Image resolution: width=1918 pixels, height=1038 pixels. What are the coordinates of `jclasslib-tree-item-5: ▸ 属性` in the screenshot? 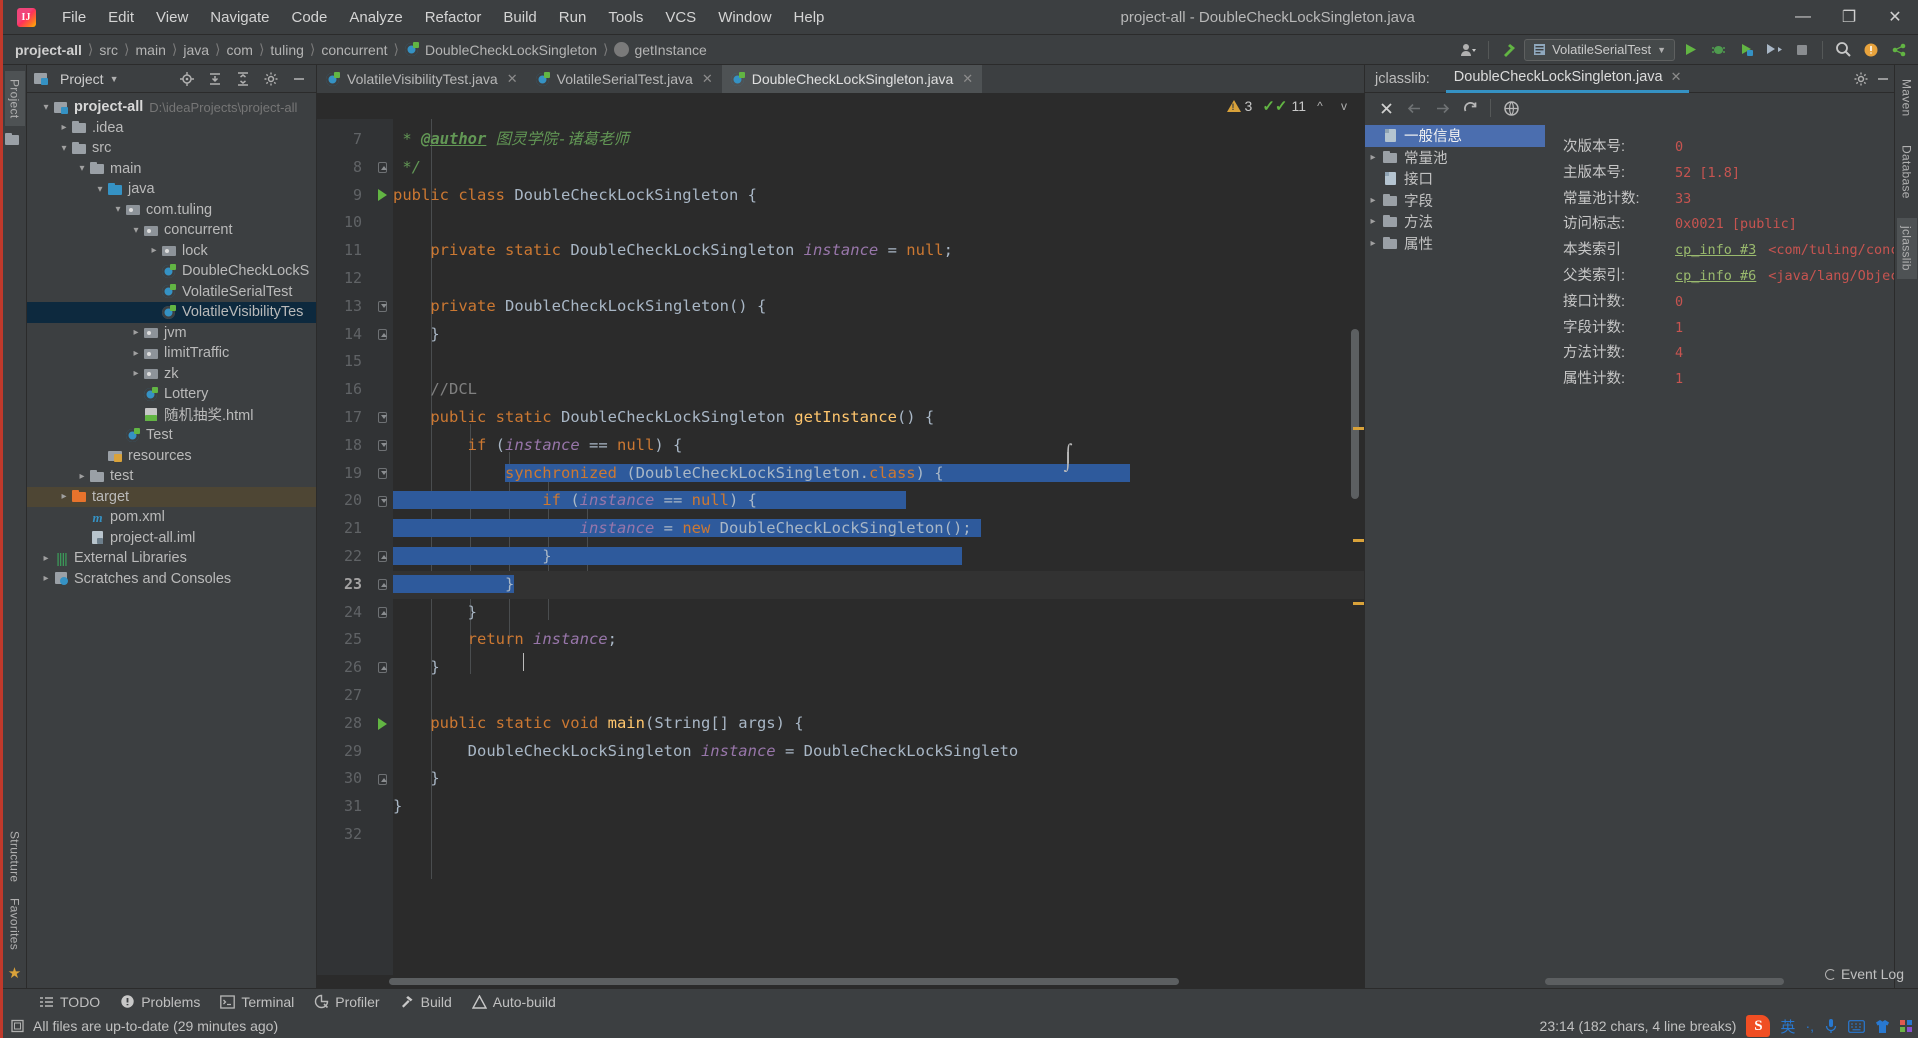 It's located at (1455, 244).